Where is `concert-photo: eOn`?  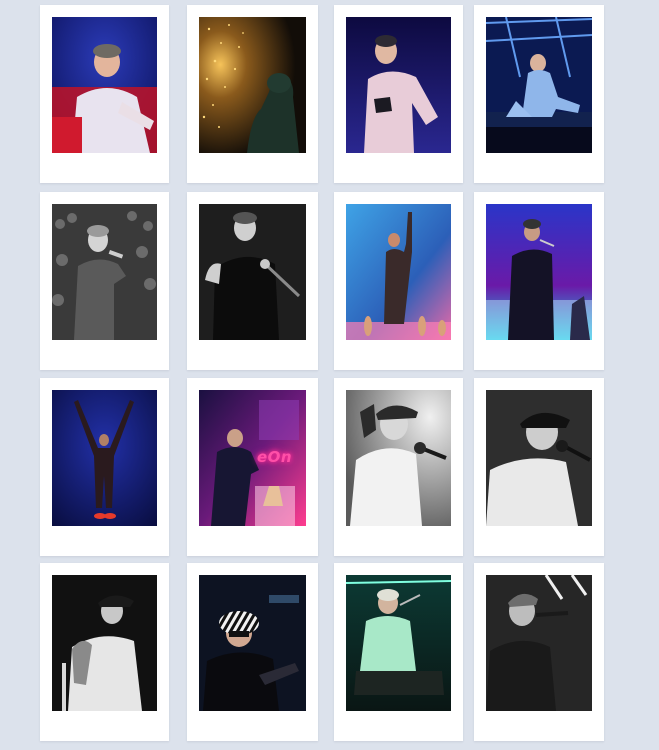 concert-photo: eOn is located at coordinates (252, 458).